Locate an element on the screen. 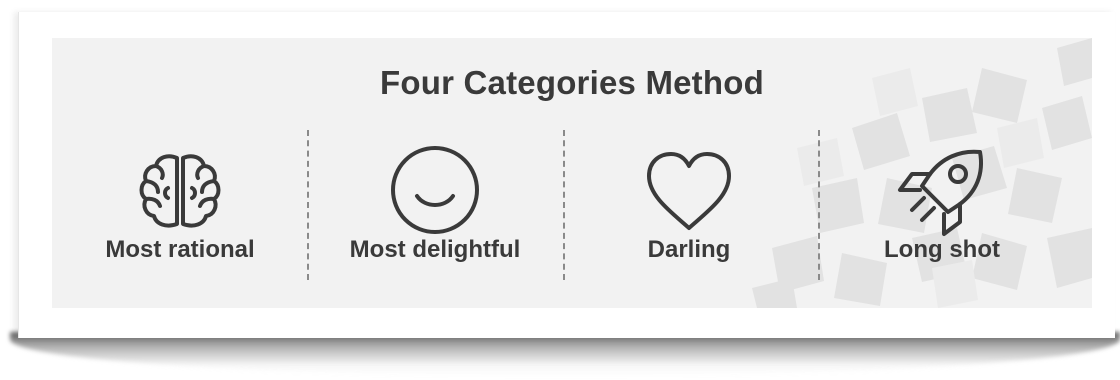 This screenshot has height=380, width=1120. category-long-shot: Long shot is located at coordinates (942, 208).